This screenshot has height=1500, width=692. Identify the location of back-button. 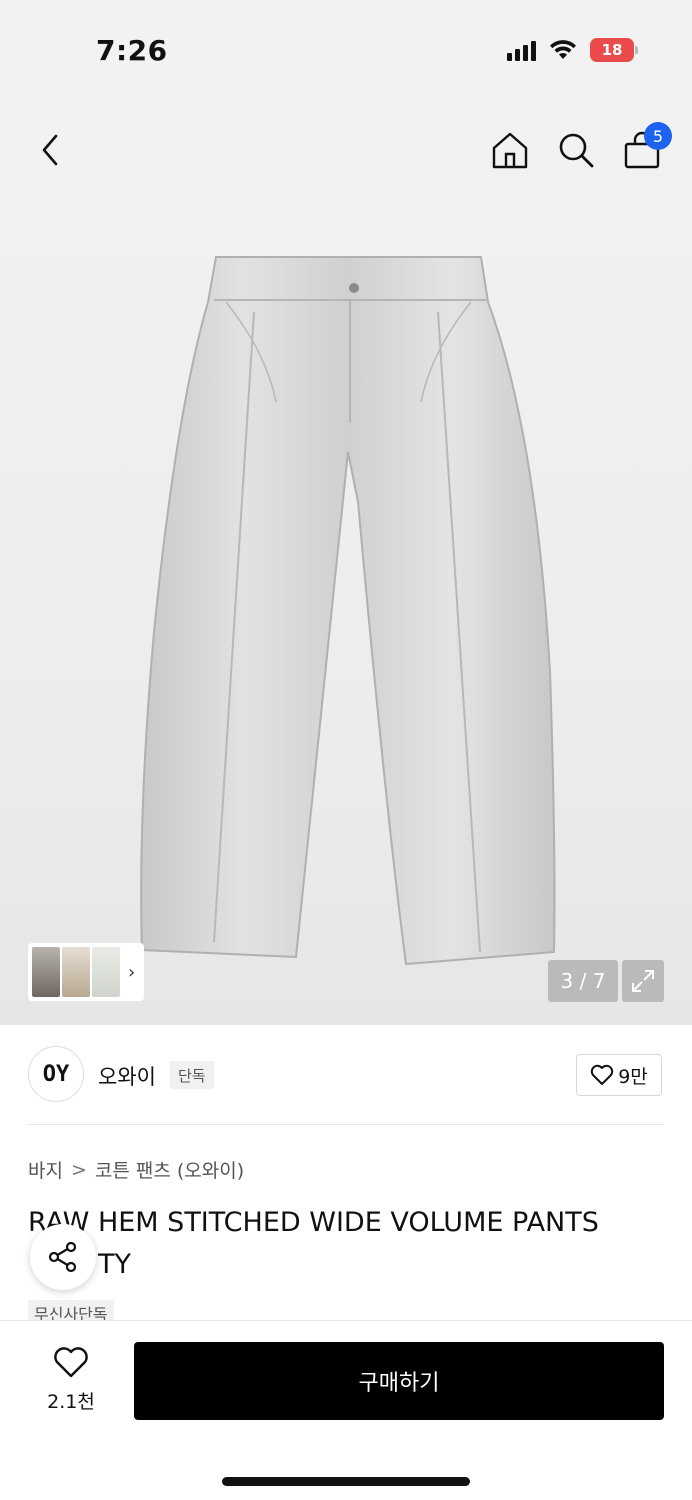
(50, 150).